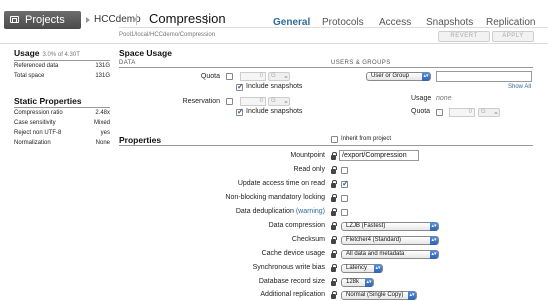  Describe the element at coordinates (421, 98) in the screenshot. I see `ug-usage-label: Usage` at that location.